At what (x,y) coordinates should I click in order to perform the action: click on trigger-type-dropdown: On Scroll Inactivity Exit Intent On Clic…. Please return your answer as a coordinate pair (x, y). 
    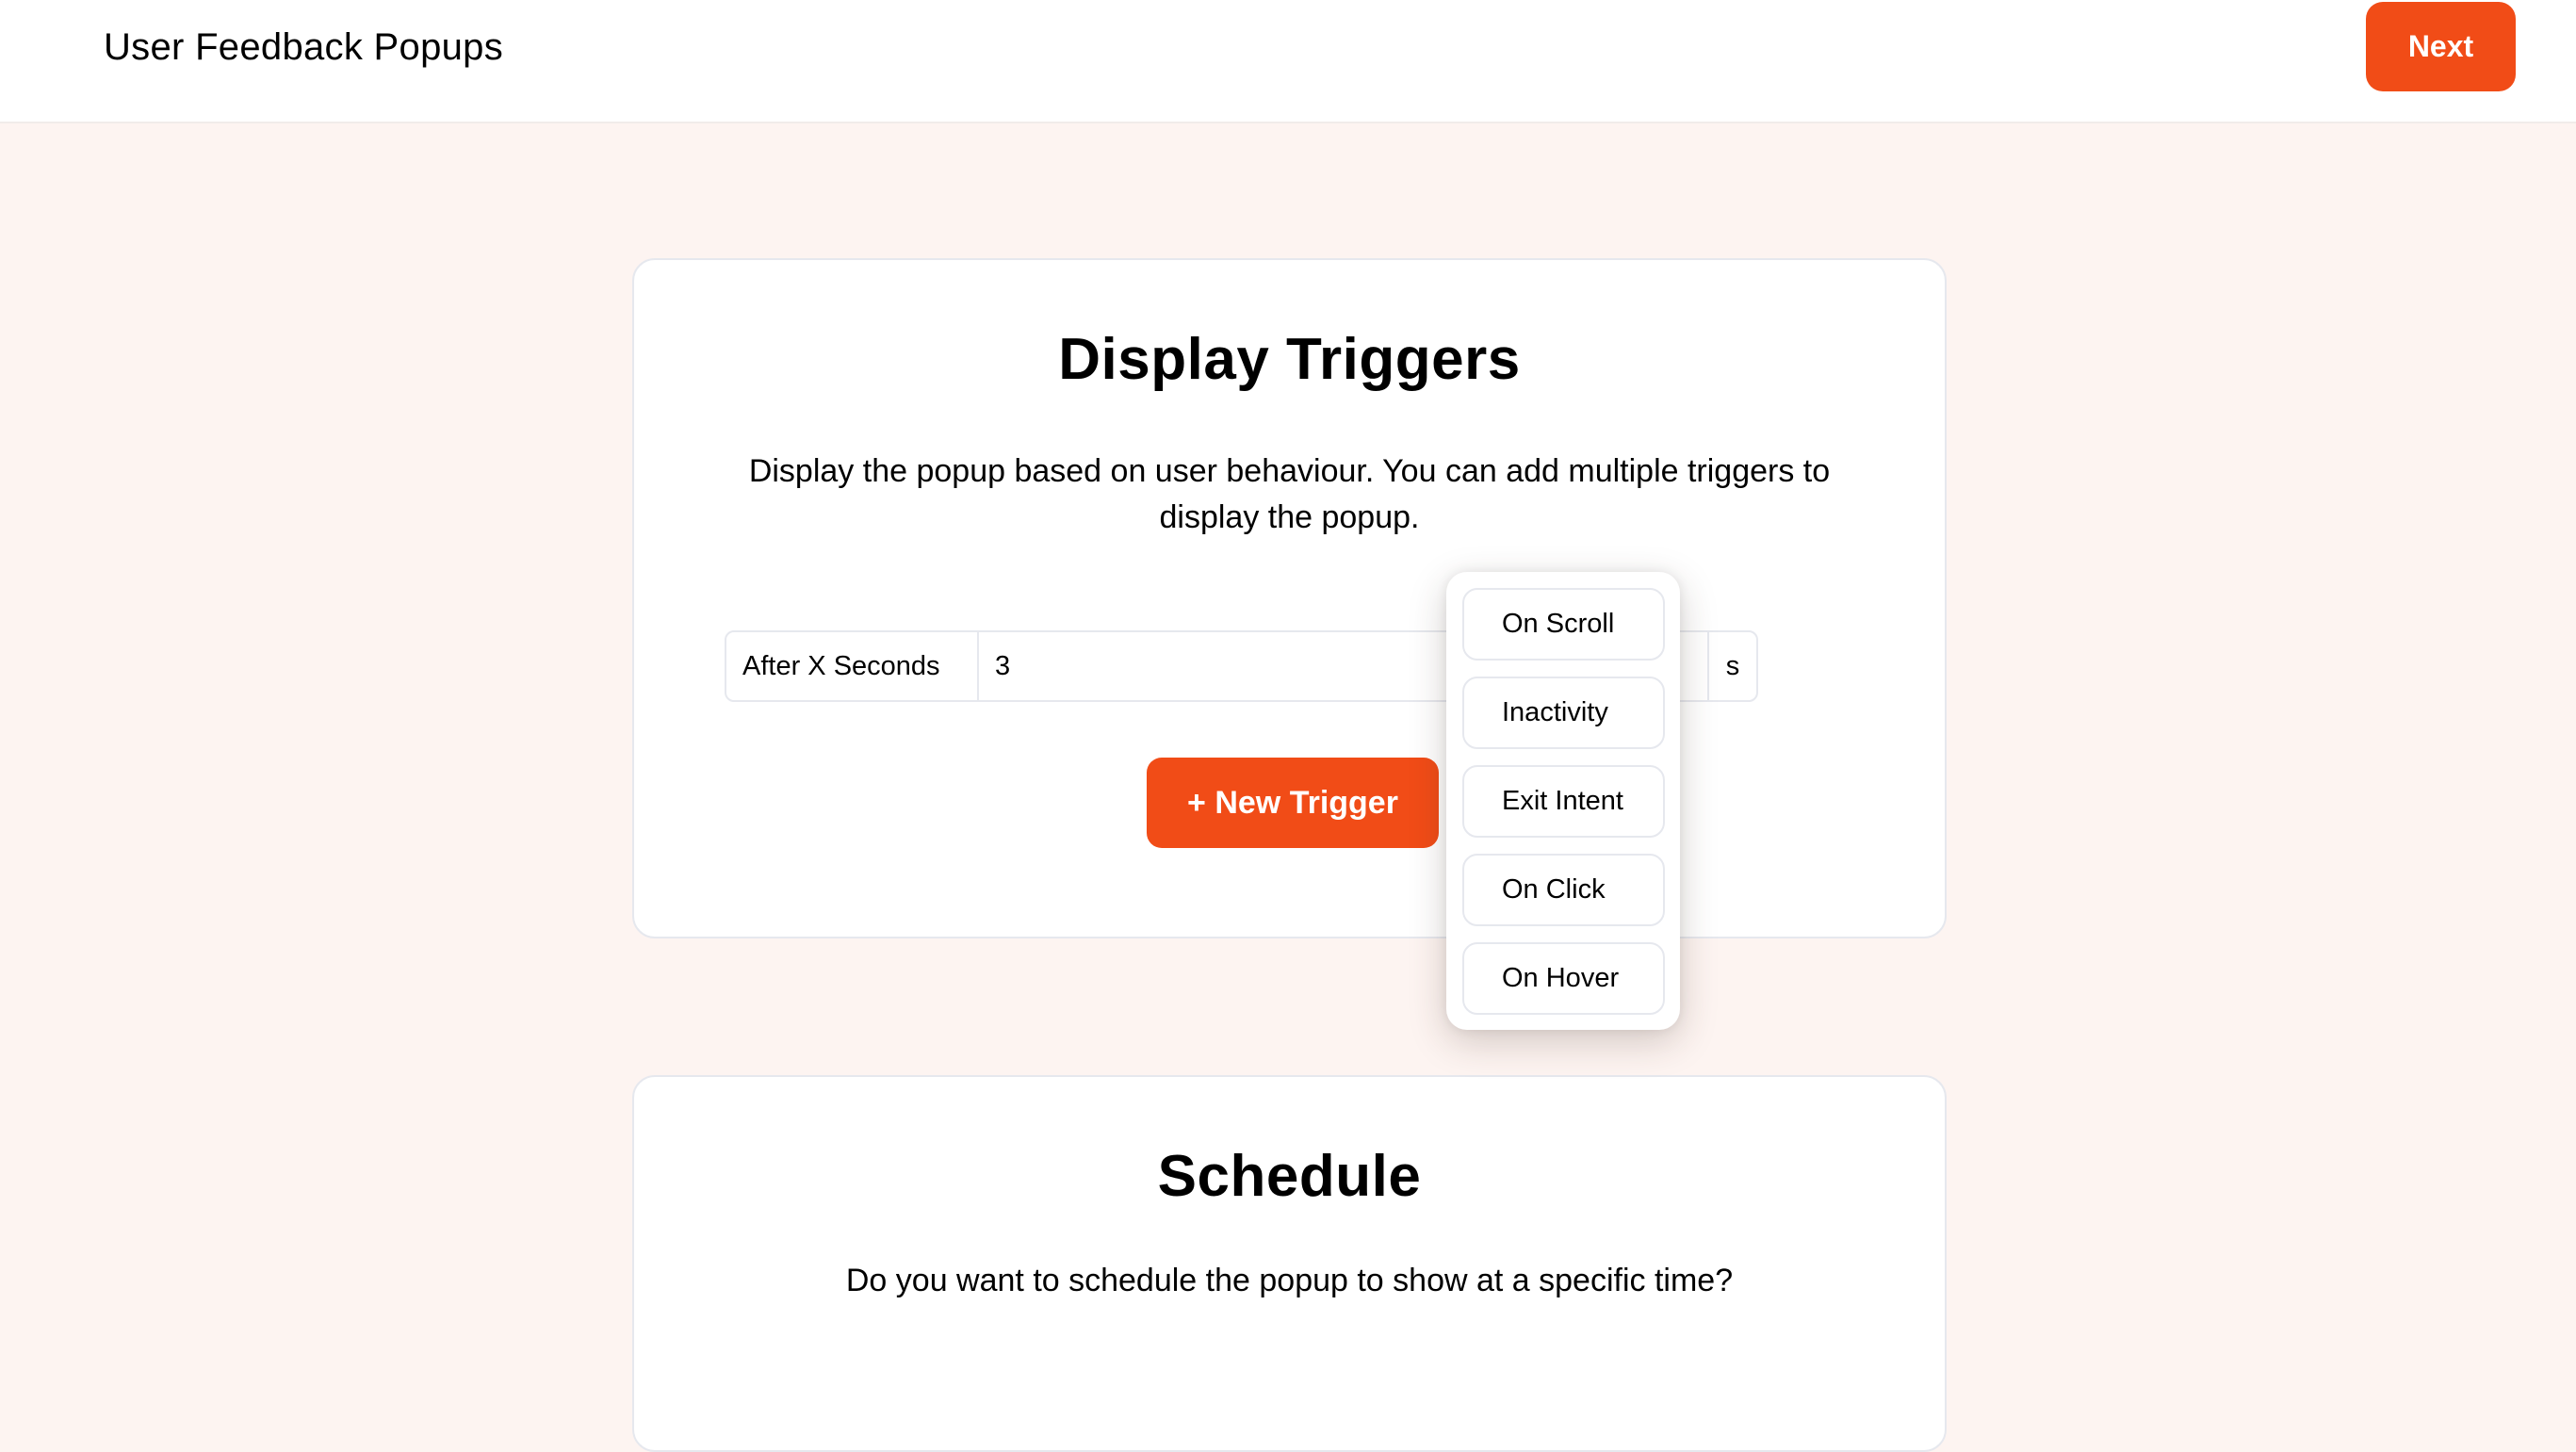
    Looking at the image, I should click on (1563, 801).